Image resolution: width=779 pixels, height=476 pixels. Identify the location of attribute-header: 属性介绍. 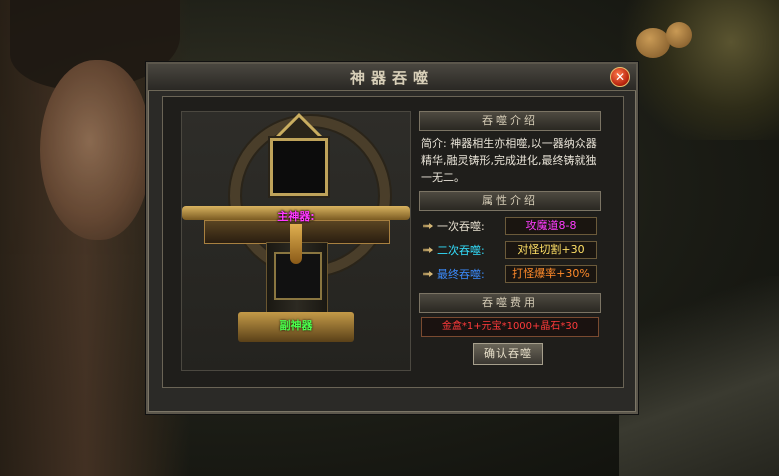
(510, 201).